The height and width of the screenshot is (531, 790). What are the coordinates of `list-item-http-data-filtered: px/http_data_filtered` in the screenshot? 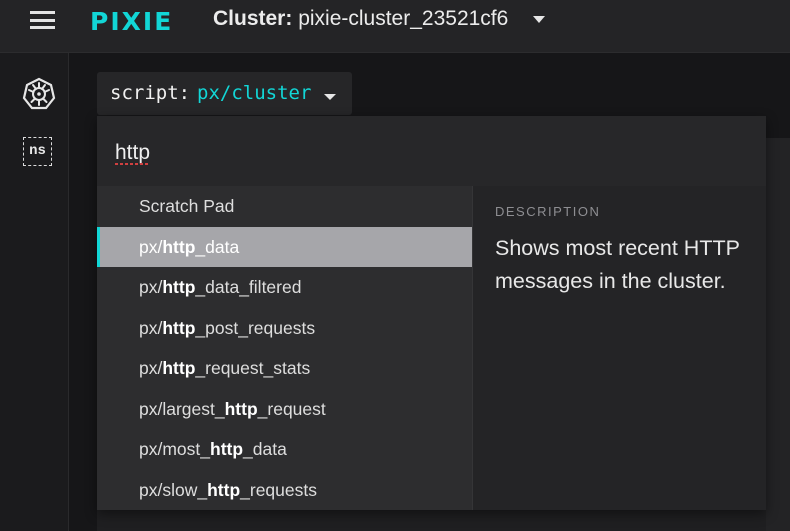 It's located at (284, 287).